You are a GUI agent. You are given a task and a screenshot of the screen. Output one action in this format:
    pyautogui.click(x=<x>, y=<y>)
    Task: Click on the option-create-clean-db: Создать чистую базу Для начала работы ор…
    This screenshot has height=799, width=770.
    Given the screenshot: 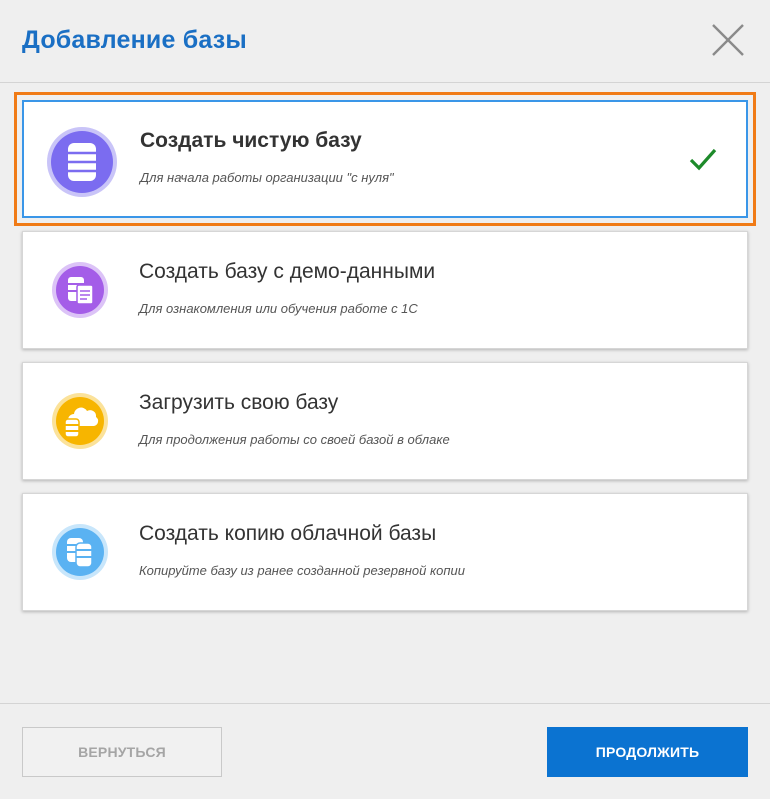 What is the action you would take?
    pyautogui.click(x=385, y=159)
    